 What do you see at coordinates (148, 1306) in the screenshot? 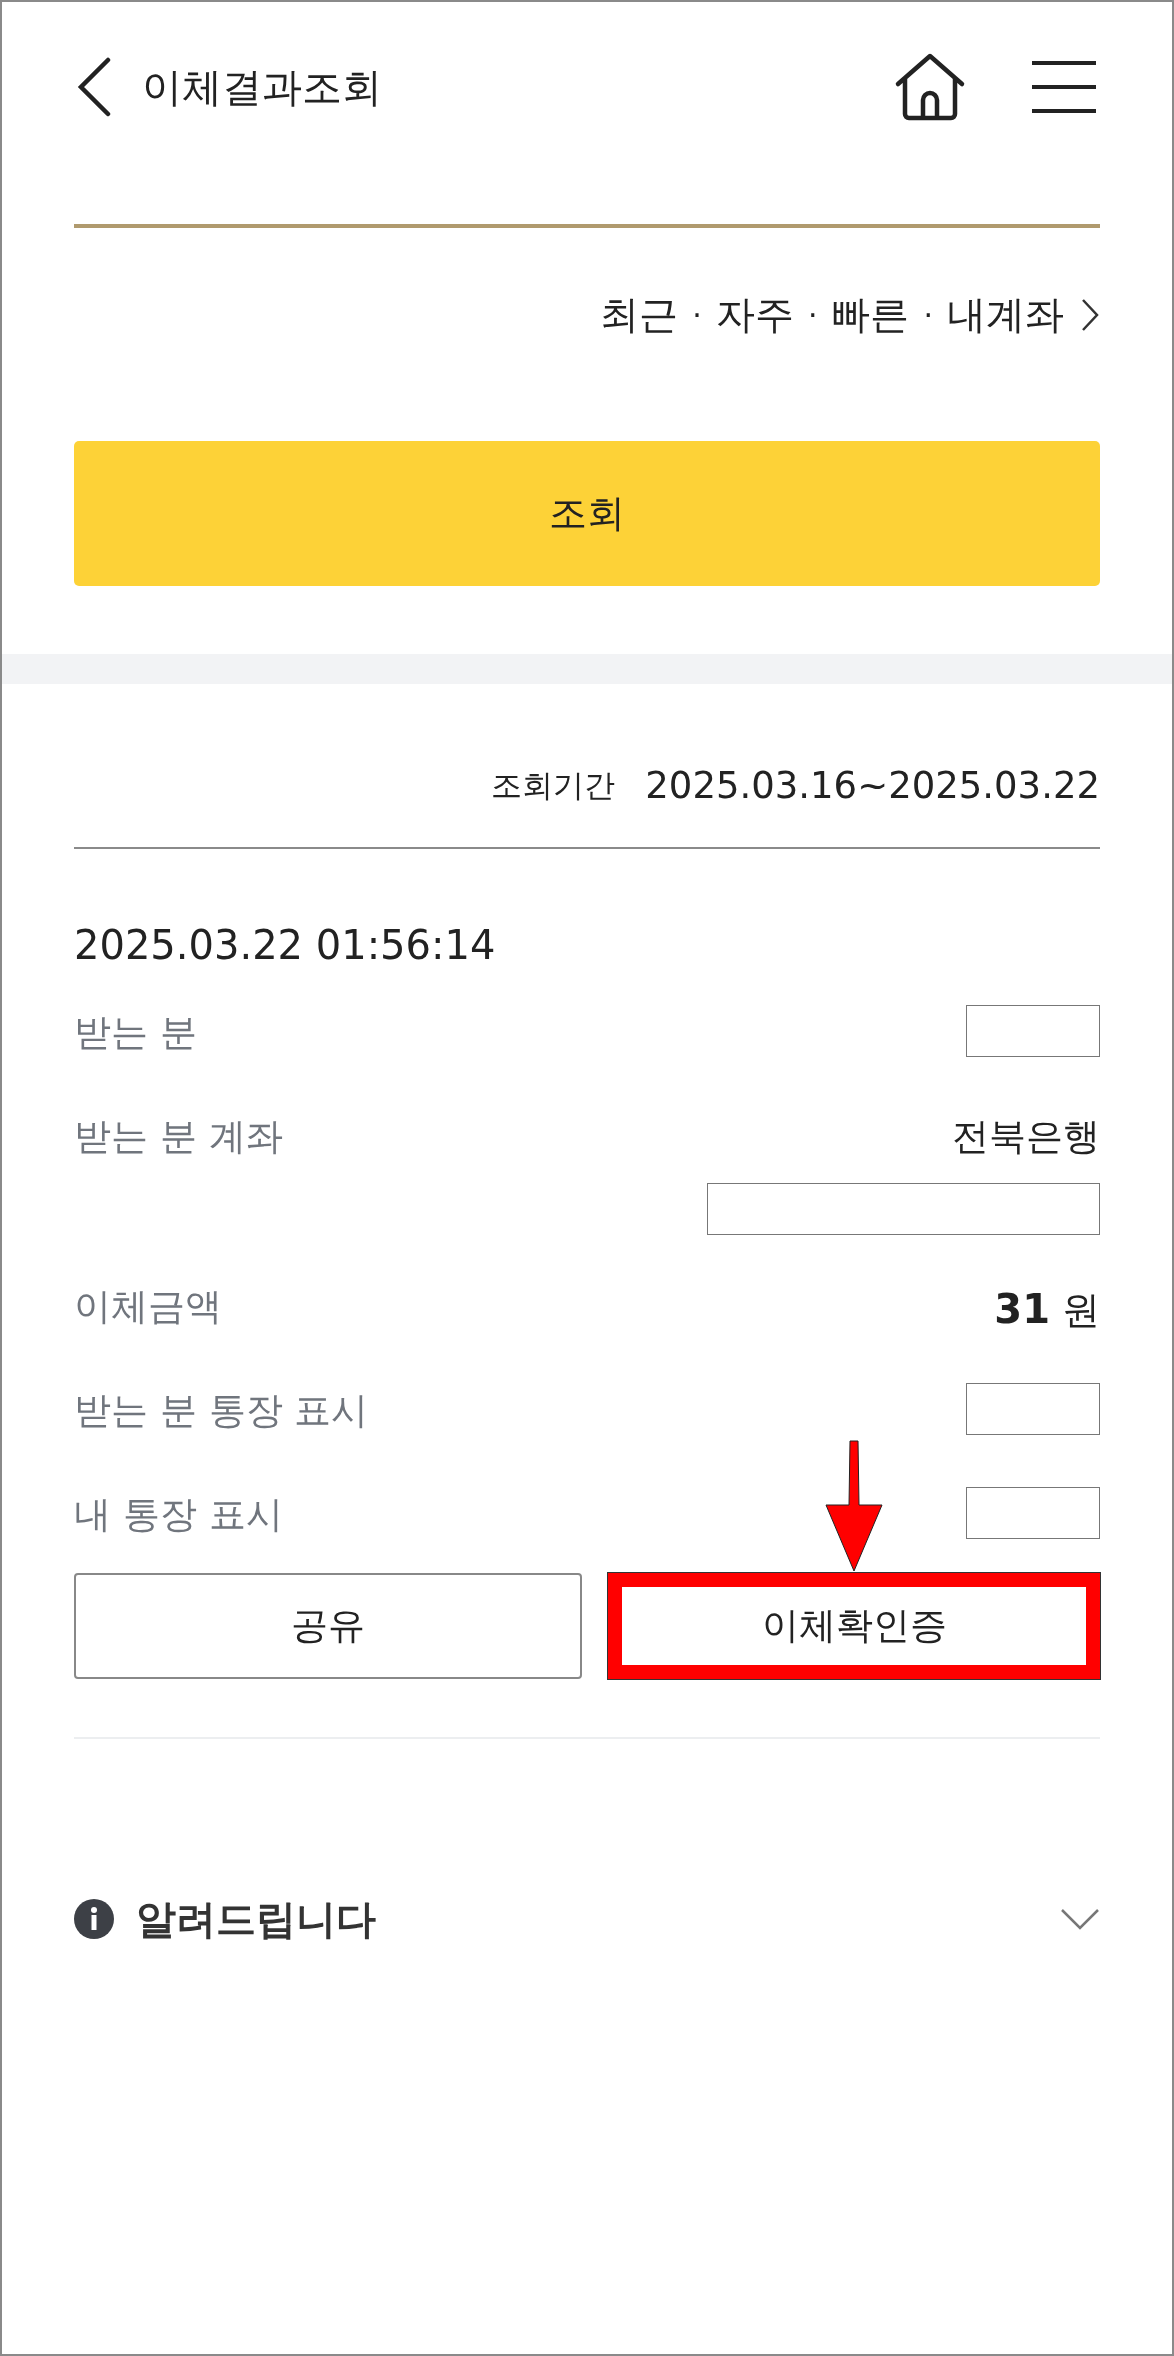
I see `field-label: 이체금액` at bounding box center [148, 1306].